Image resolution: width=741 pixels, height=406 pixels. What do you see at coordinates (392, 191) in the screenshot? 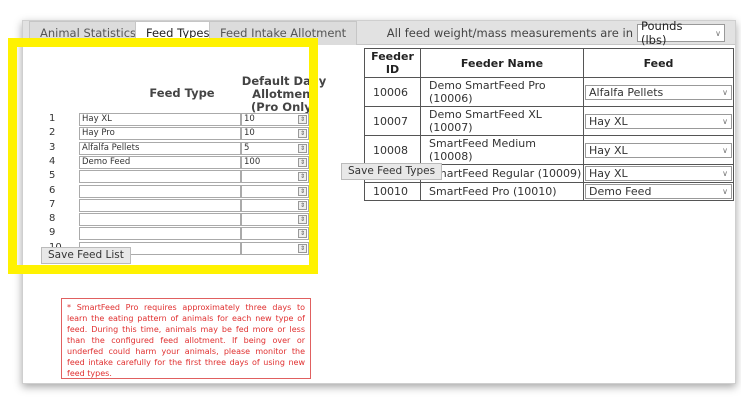
I see `feeder-id-cell: 10010` at bounding box center [392, 191].